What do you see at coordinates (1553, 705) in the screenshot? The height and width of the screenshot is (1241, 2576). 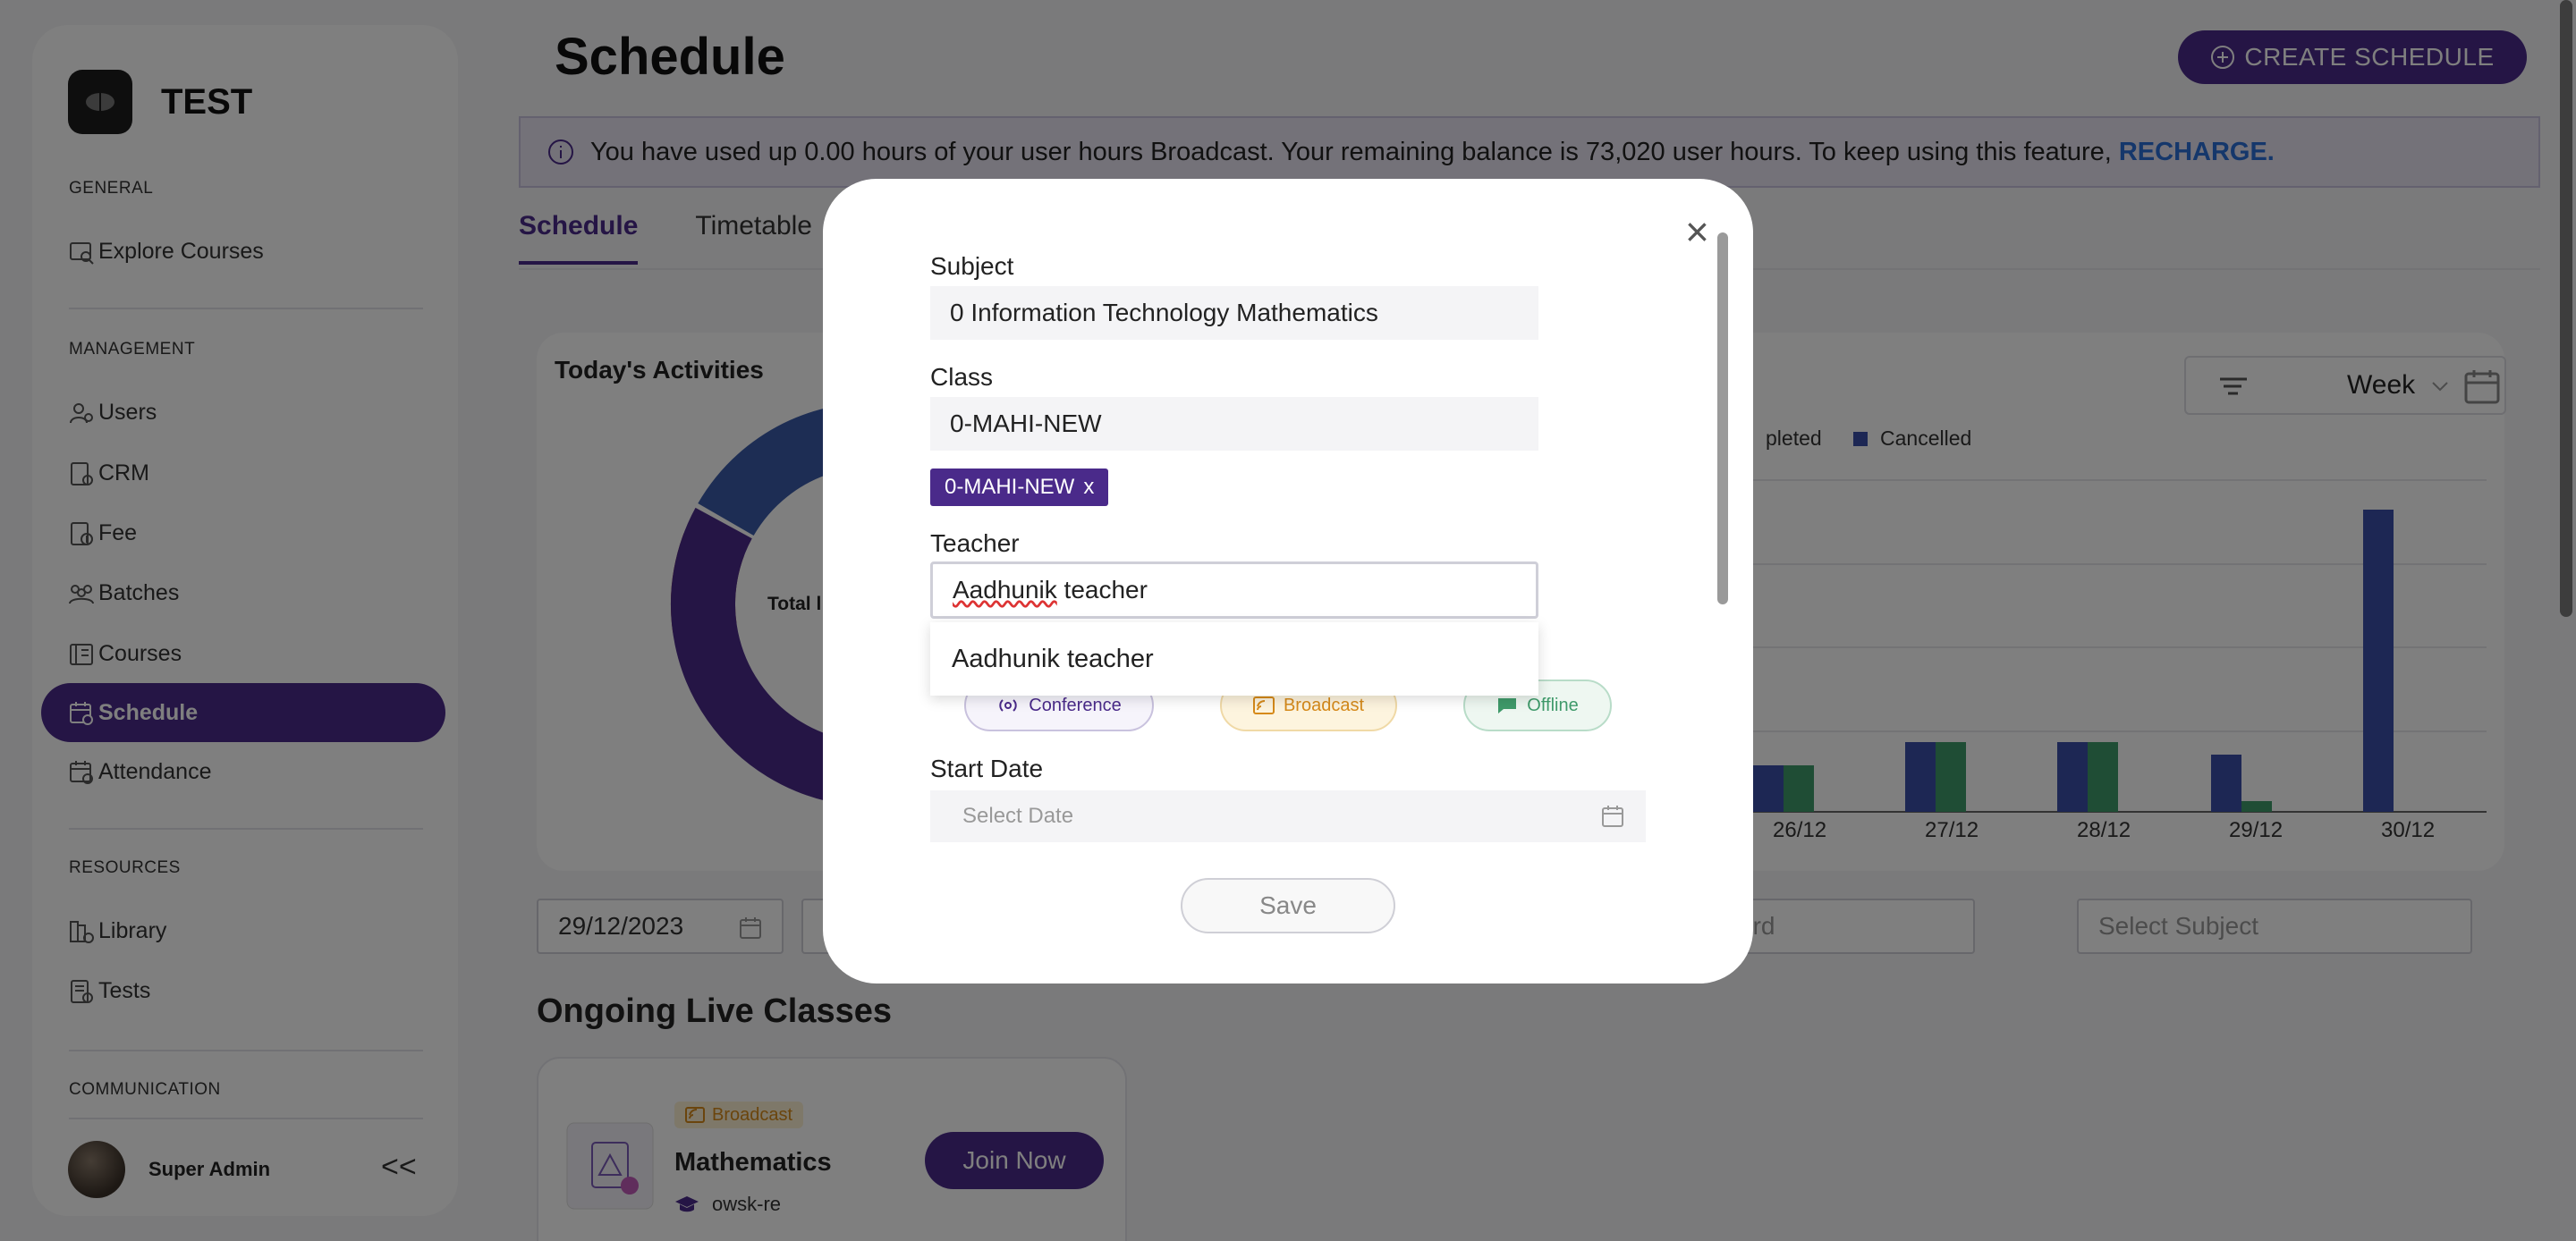 I see `offline-label: Offline` at bounding box center [1553, 705].